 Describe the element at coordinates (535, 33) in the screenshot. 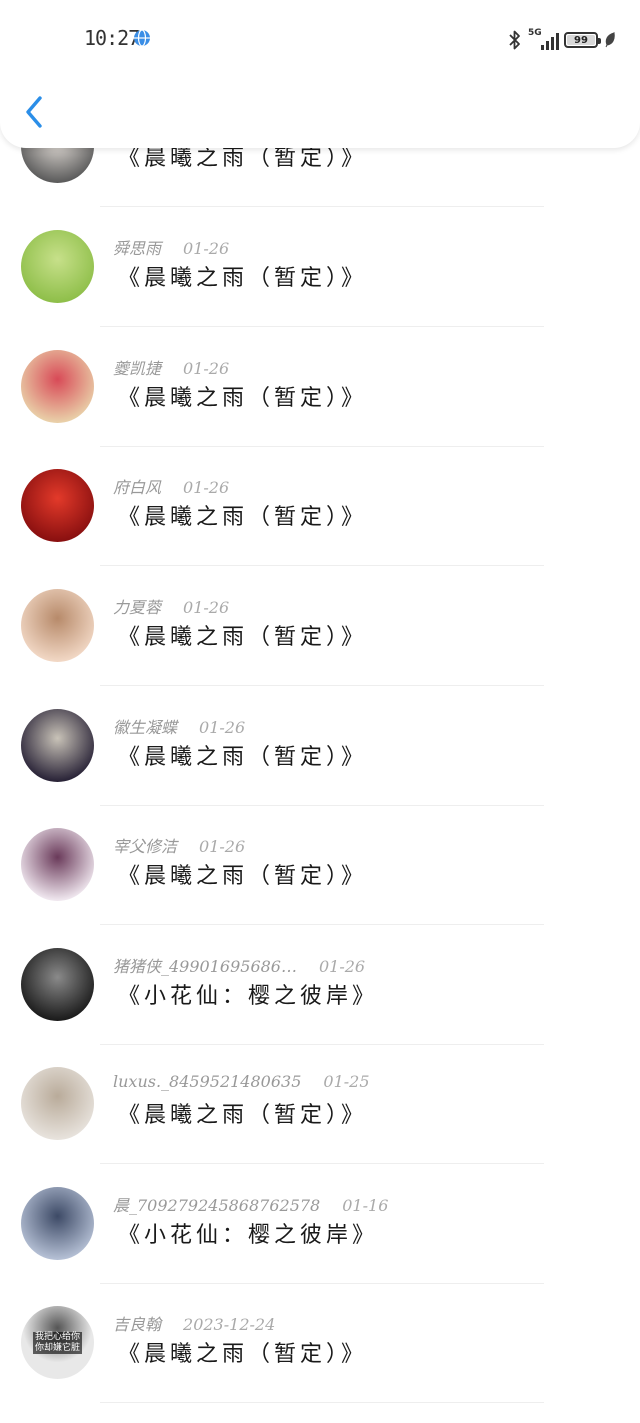

I see `network-type: 5G` at that location.